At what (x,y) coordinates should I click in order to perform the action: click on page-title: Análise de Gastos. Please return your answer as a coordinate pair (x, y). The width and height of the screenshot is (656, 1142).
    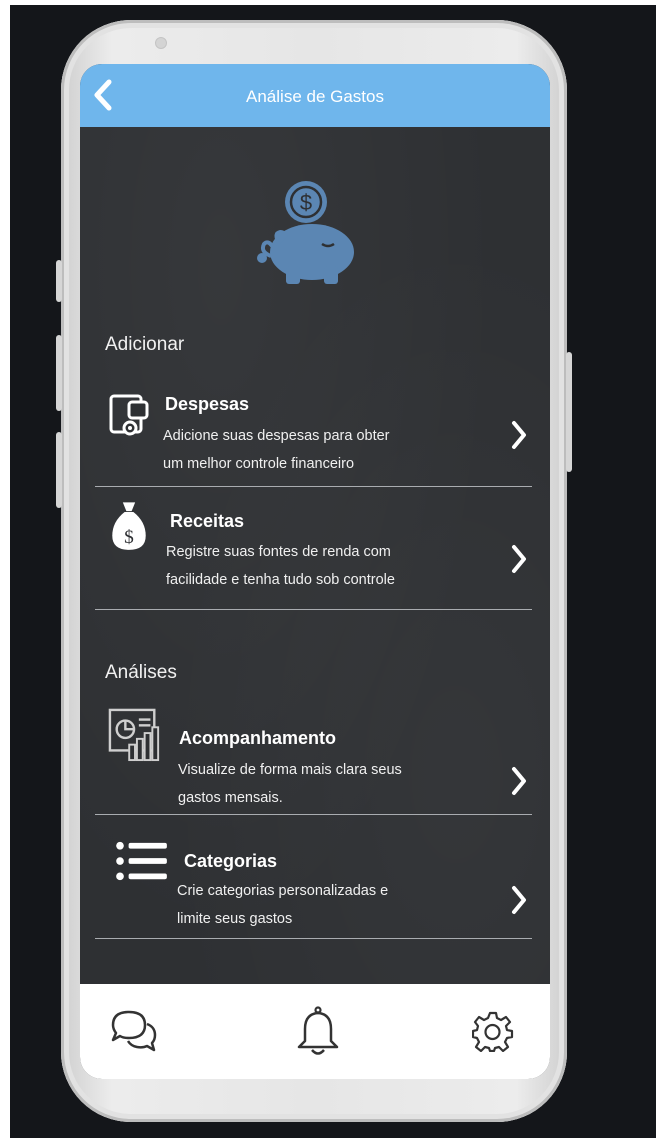
    Looking at the image, I should click on (315, 96).